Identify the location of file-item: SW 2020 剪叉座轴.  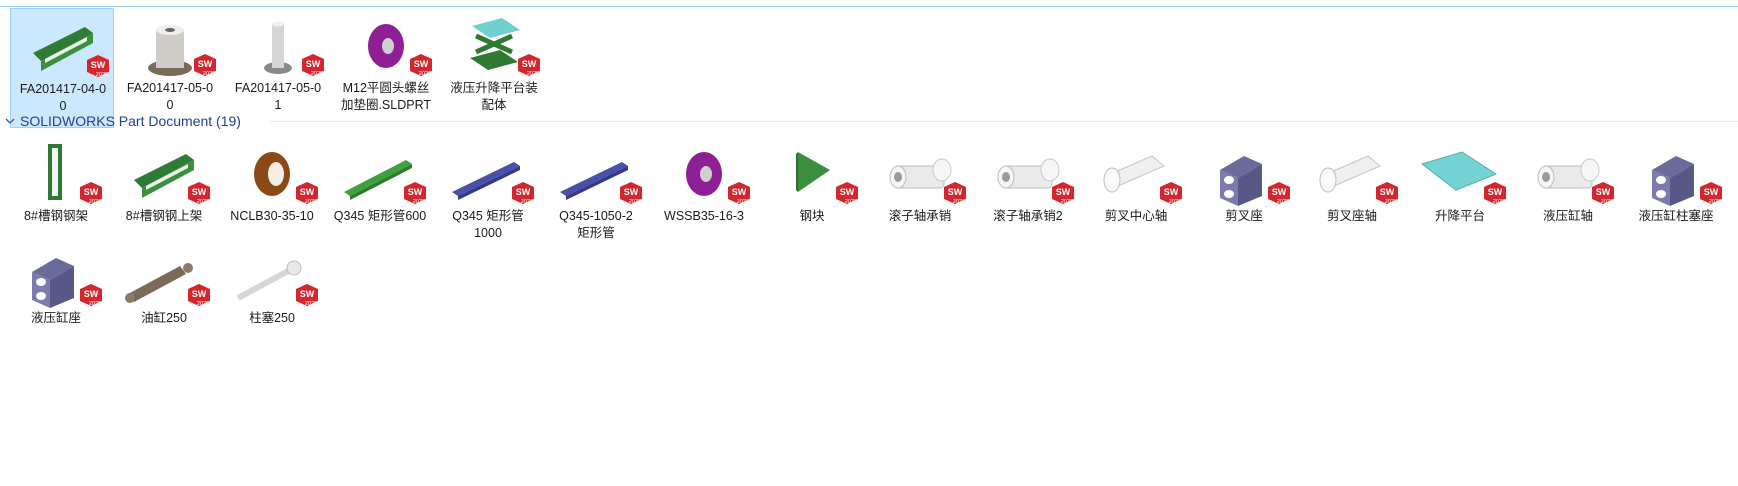
(1352, 196).